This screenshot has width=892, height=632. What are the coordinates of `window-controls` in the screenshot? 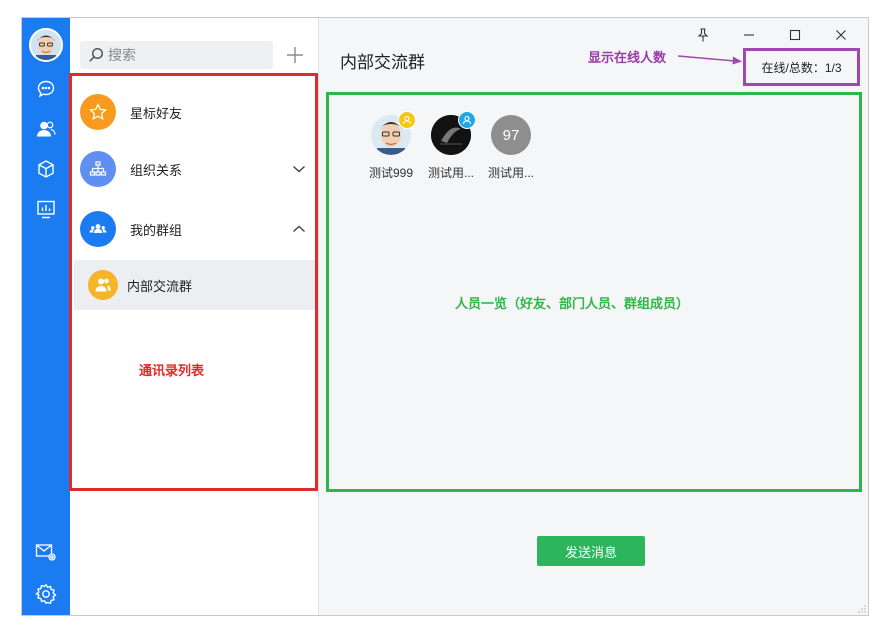 It's located at (772, 35).